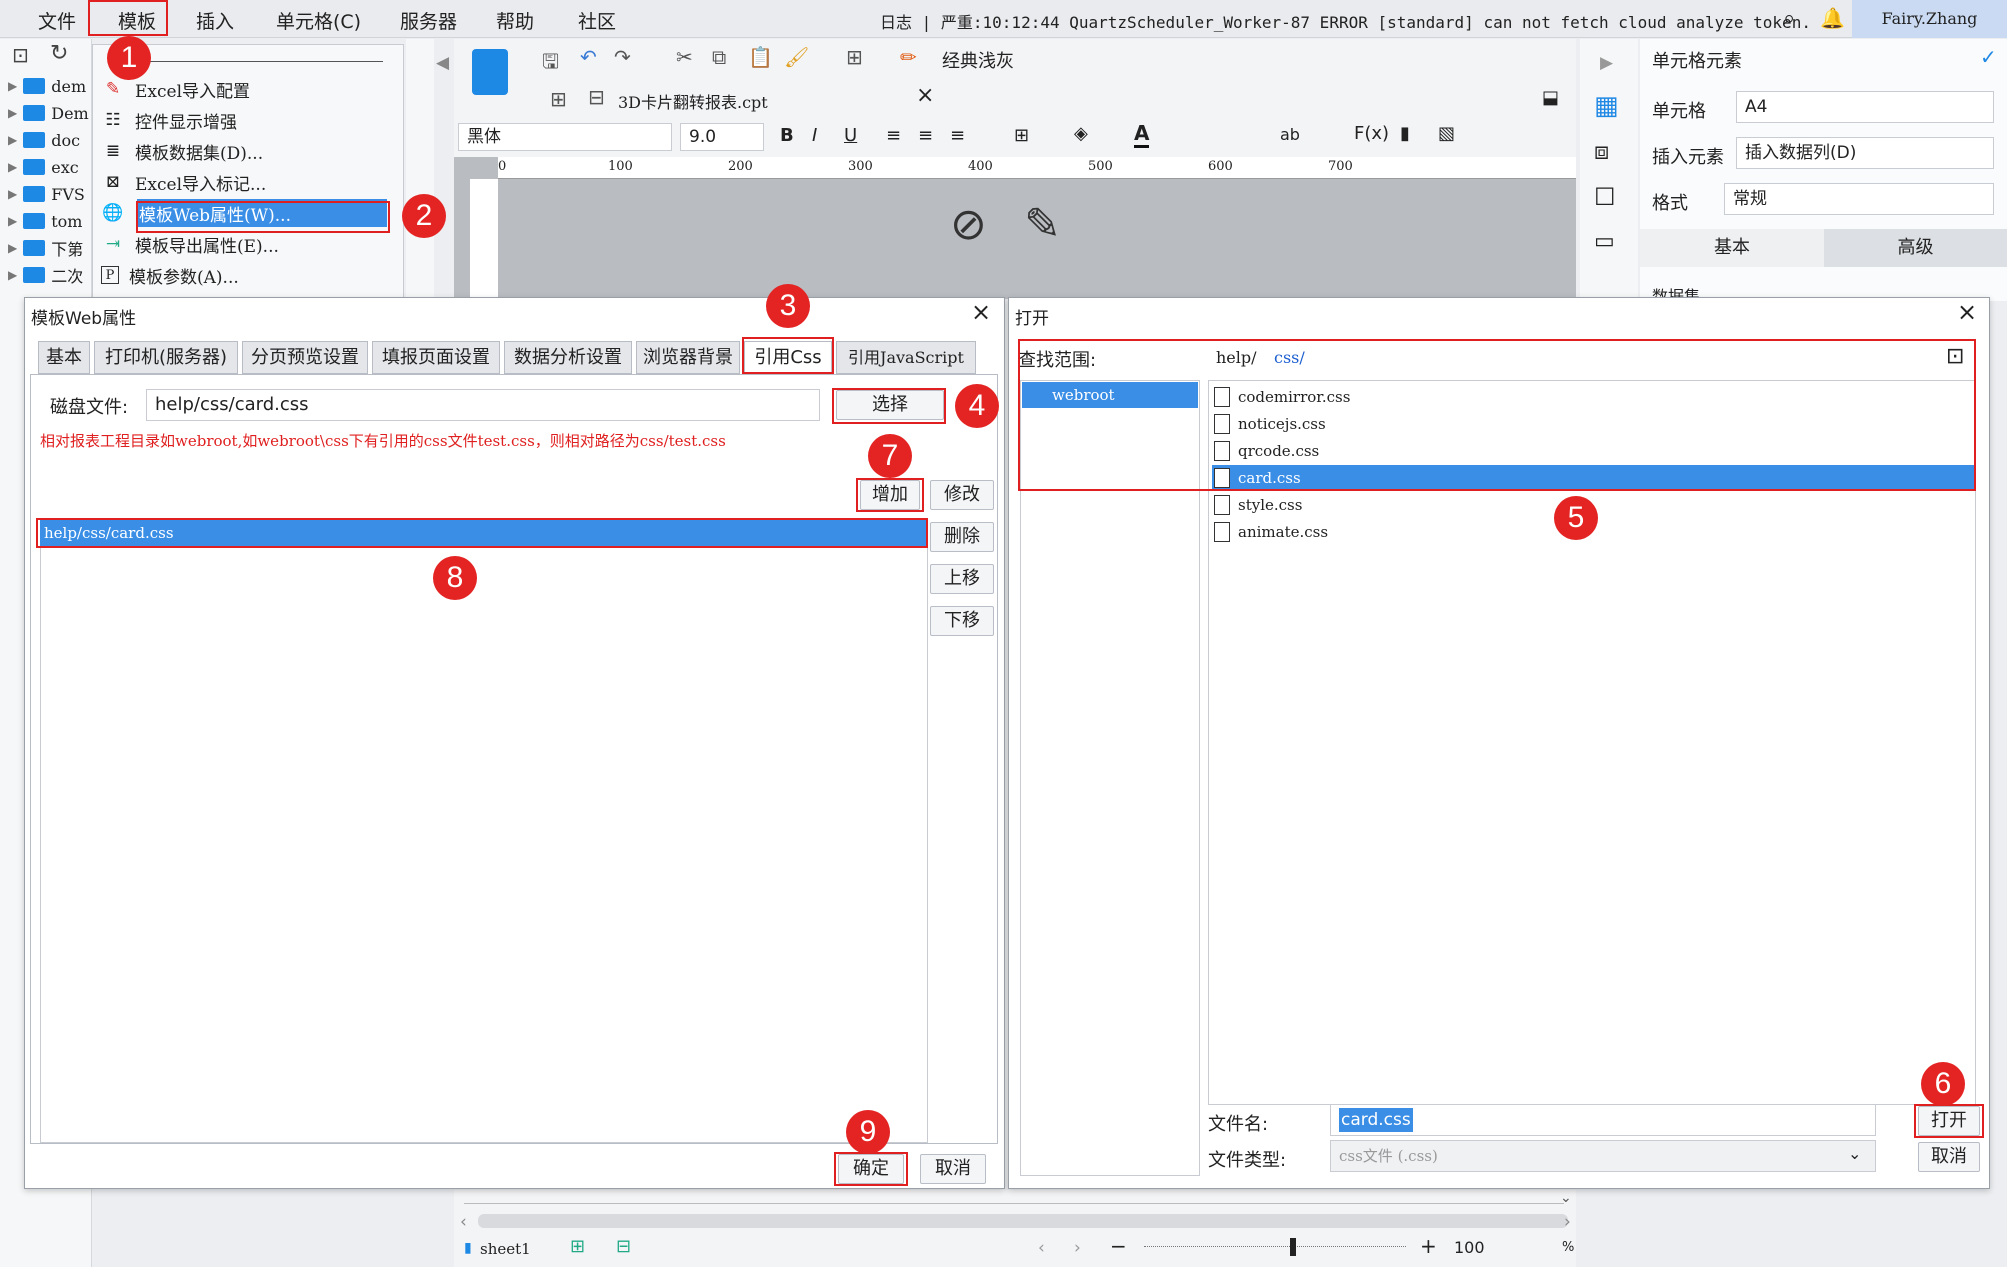 This screenshot has width=2007, height=1267. I want to click on zoom-out-icon: −, so click(1118, 1246).